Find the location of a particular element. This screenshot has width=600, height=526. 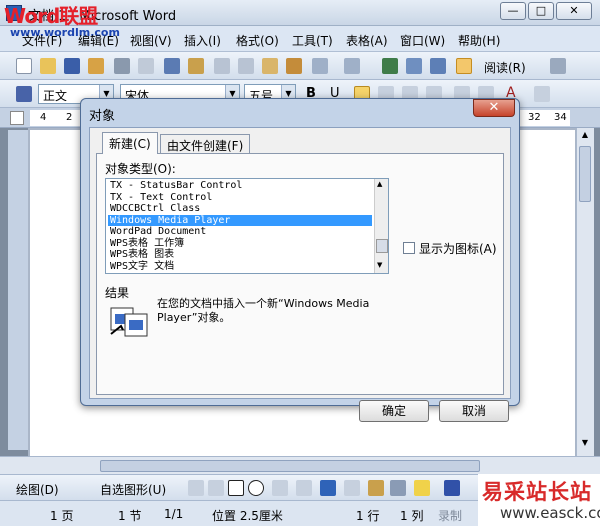

status-position: 位置 2.5厘米 is located at coordinates (247, 516).